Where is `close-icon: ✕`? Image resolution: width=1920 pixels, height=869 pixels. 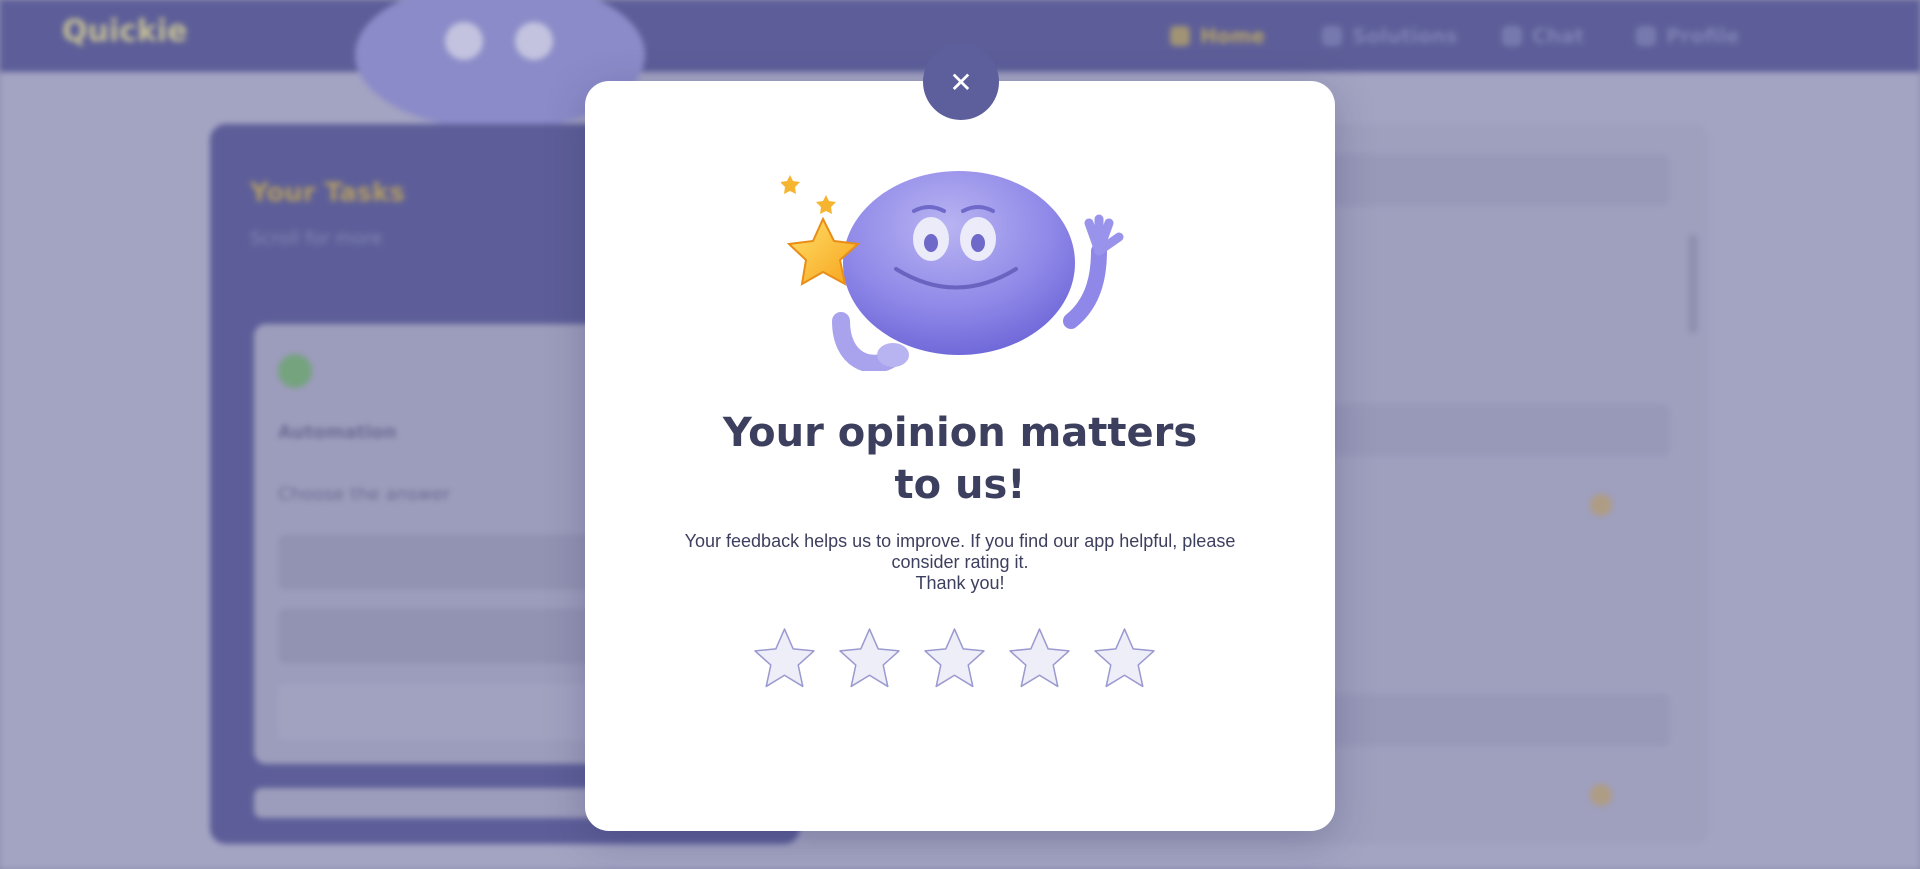
close-icon: ✕ is located at coordinates (961, 82).